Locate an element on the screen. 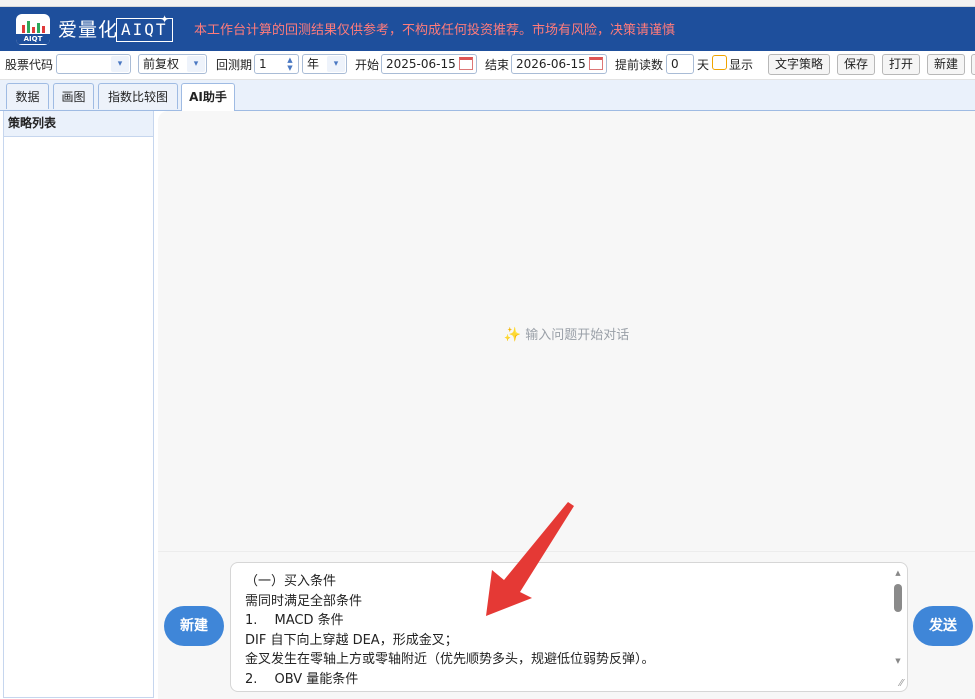  preload-value: 0 is located at coordinates (675, 64).